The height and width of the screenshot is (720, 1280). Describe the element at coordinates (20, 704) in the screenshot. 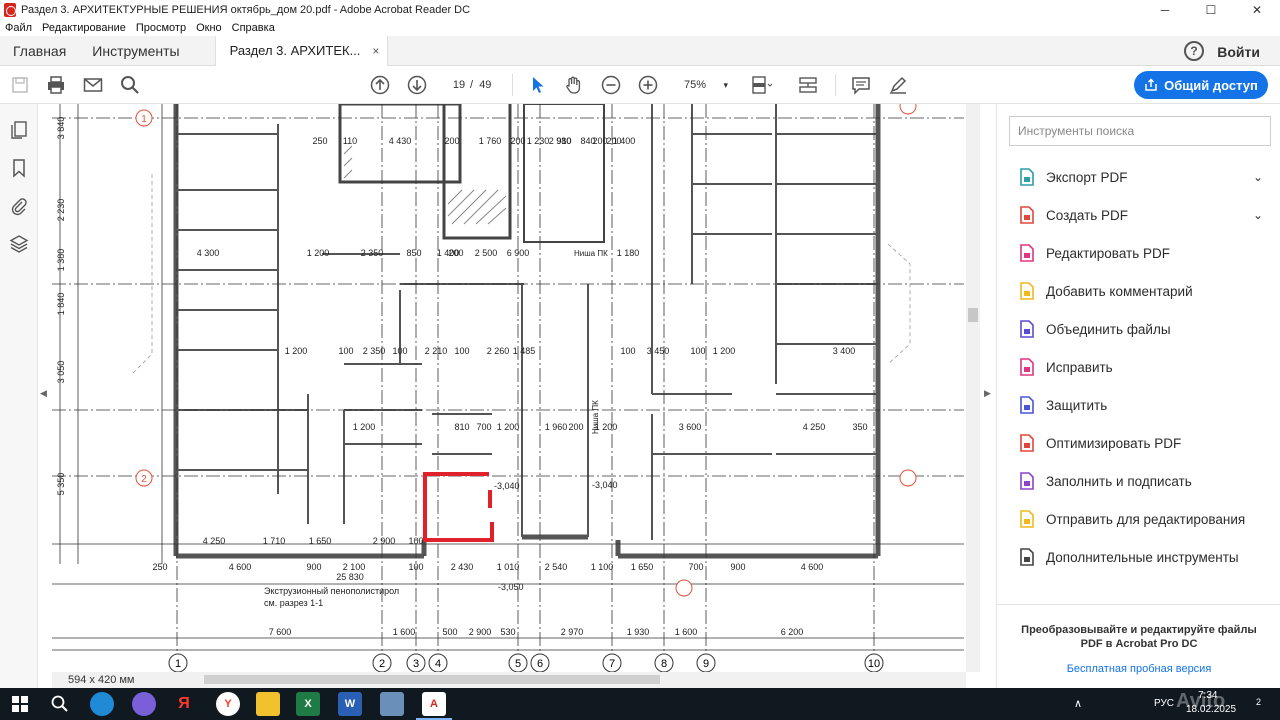

I see `windows-start-icon` at that location.